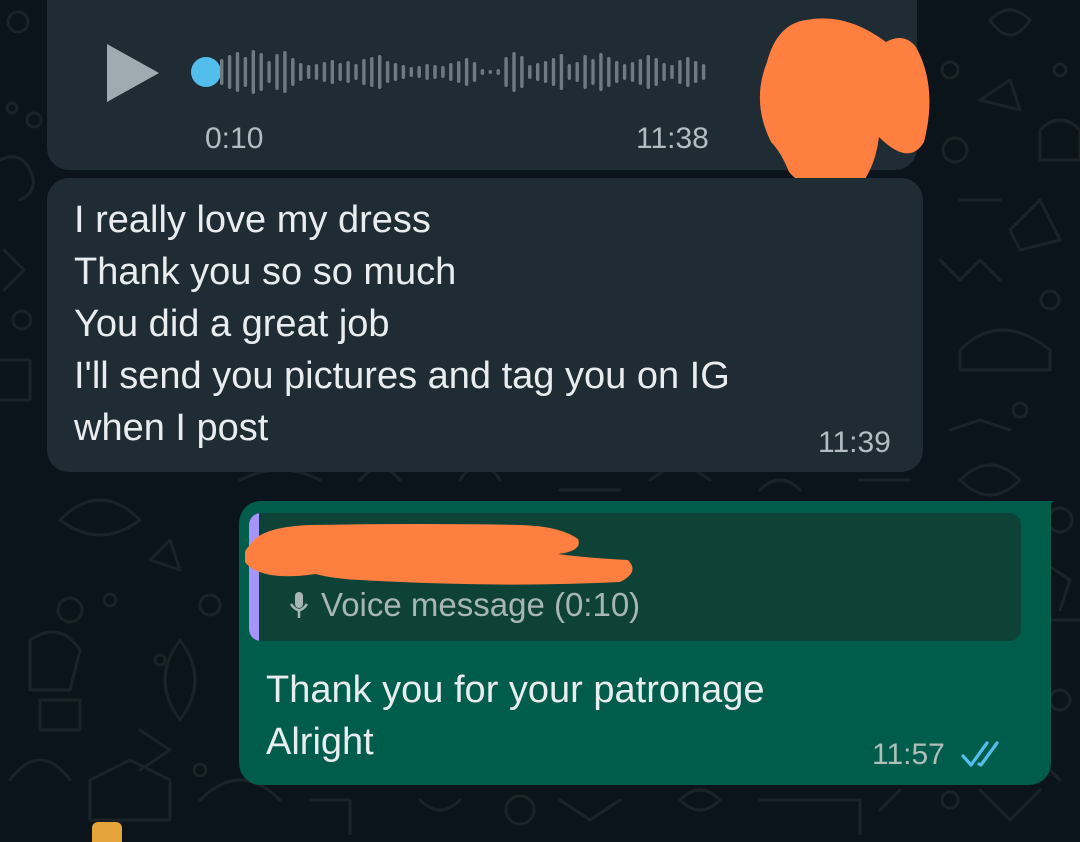 The width and height of the screenshot is (1080, 842). What do you see at coordinates (252, 220) in the screenshot?
I see `message-line: I really love my dress` at bounding box center [252, 220].